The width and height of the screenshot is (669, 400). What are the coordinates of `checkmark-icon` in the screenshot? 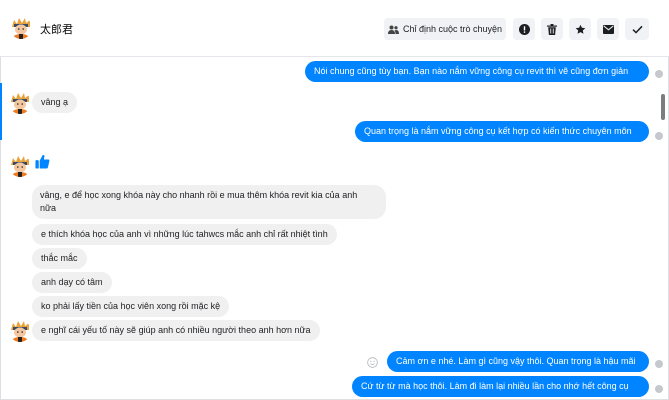 It's located at (637, 29).